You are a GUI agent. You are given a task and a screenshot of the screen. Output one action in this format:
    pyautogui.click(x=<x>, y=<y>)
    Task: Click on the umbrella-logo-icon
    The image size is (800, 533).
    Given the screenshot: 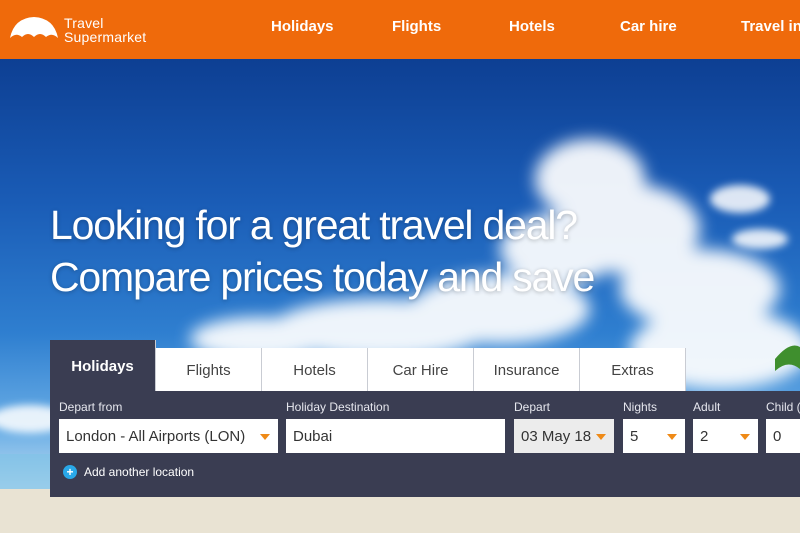 What is the action you would take?
    pyautogui.click(x=34, y=27)
    